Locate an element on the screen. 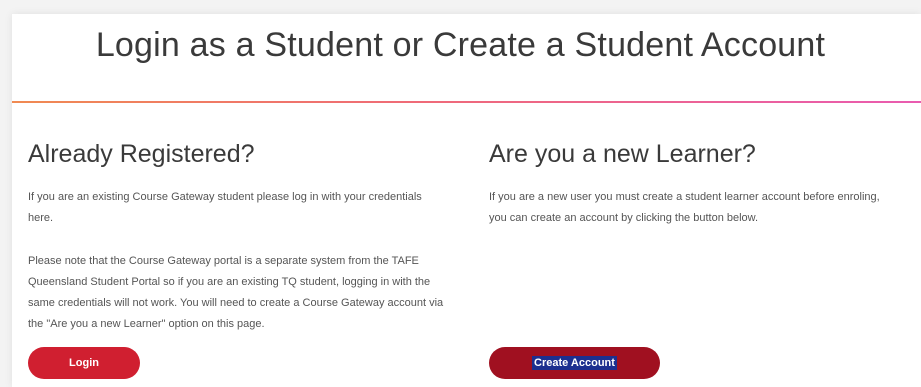 The height and width of the screenshot is (387, 921). gradient-divider is located at coordinates (466, 102).